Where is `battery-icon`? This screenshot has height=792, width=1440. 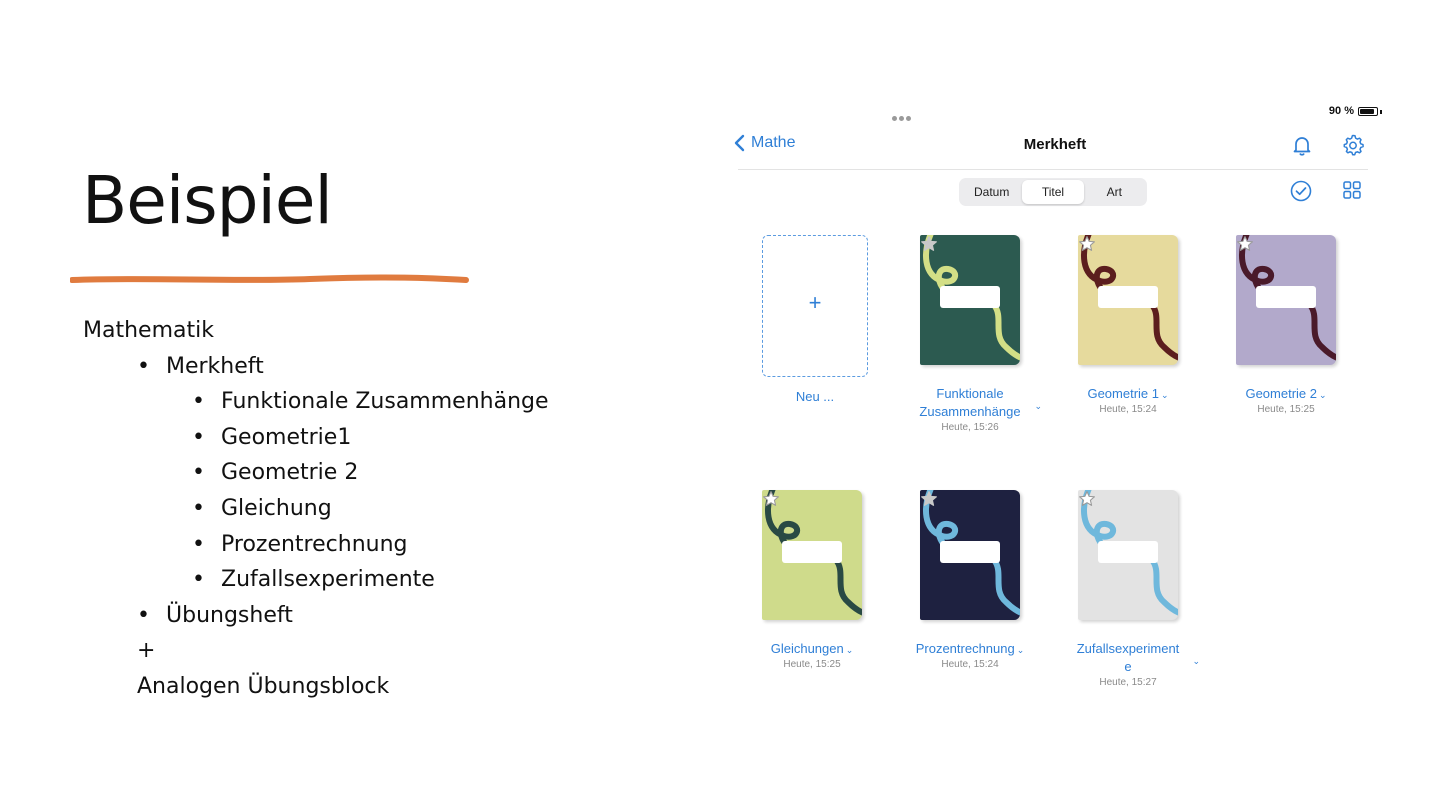
battery-icon is located at coordinates (1368, 111).